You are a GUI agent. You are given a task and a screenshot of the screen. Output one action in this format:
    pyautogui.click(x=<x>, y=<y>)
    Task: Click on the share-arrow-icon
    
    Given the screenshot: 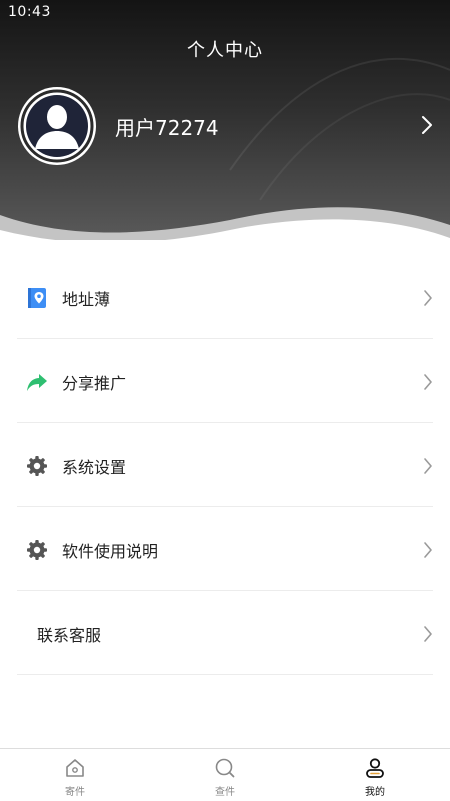 What is the action you would take?
    pyautogui.click(x=37, y=382)
    